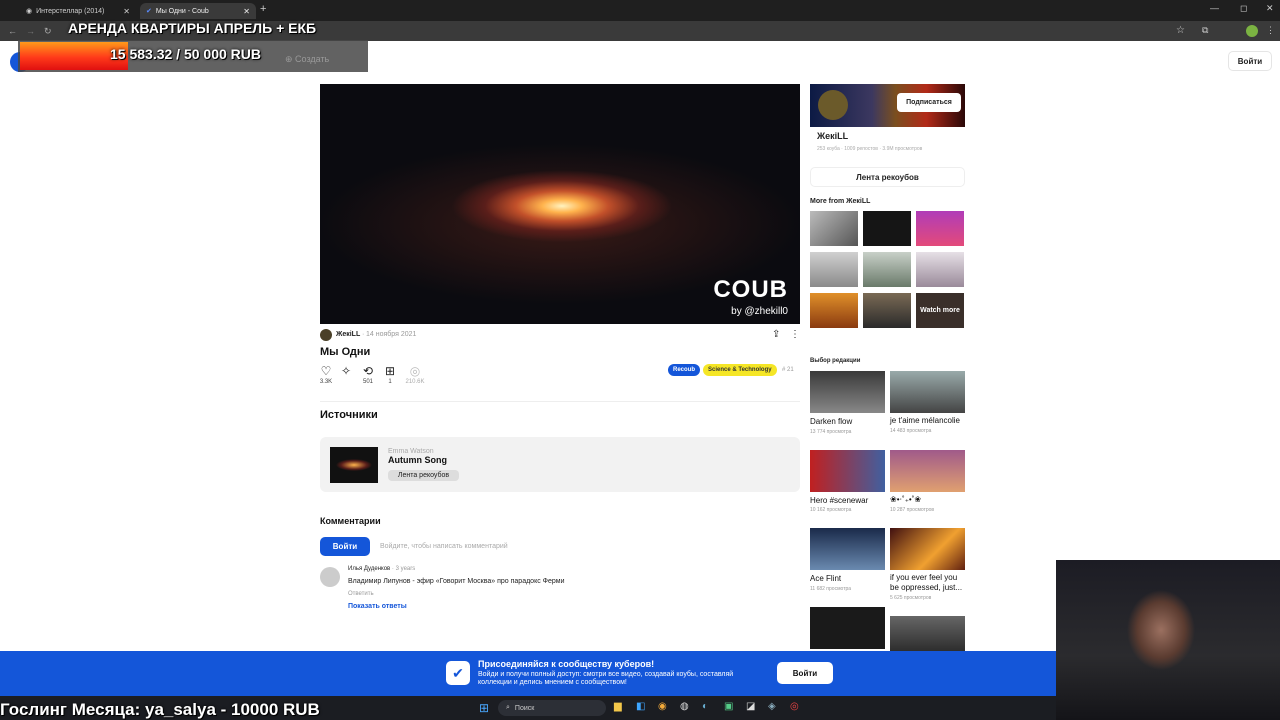 This screenshot has width=1280, height=720. Describe the element at coordinates (326, 371) in the screenshot. I see `like-icon: ♡` at that location.